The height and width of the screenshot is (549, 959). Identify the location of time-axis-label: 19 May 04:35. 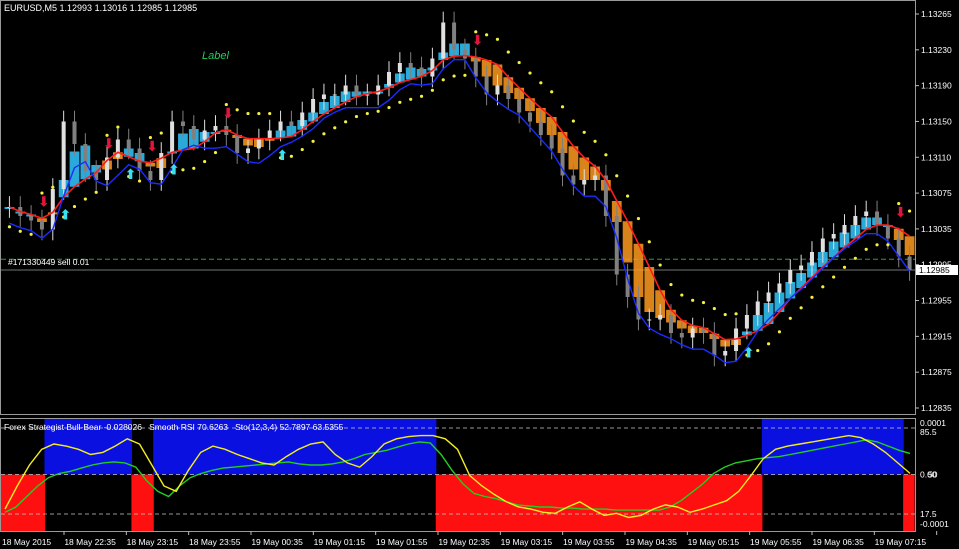
(651, 542).